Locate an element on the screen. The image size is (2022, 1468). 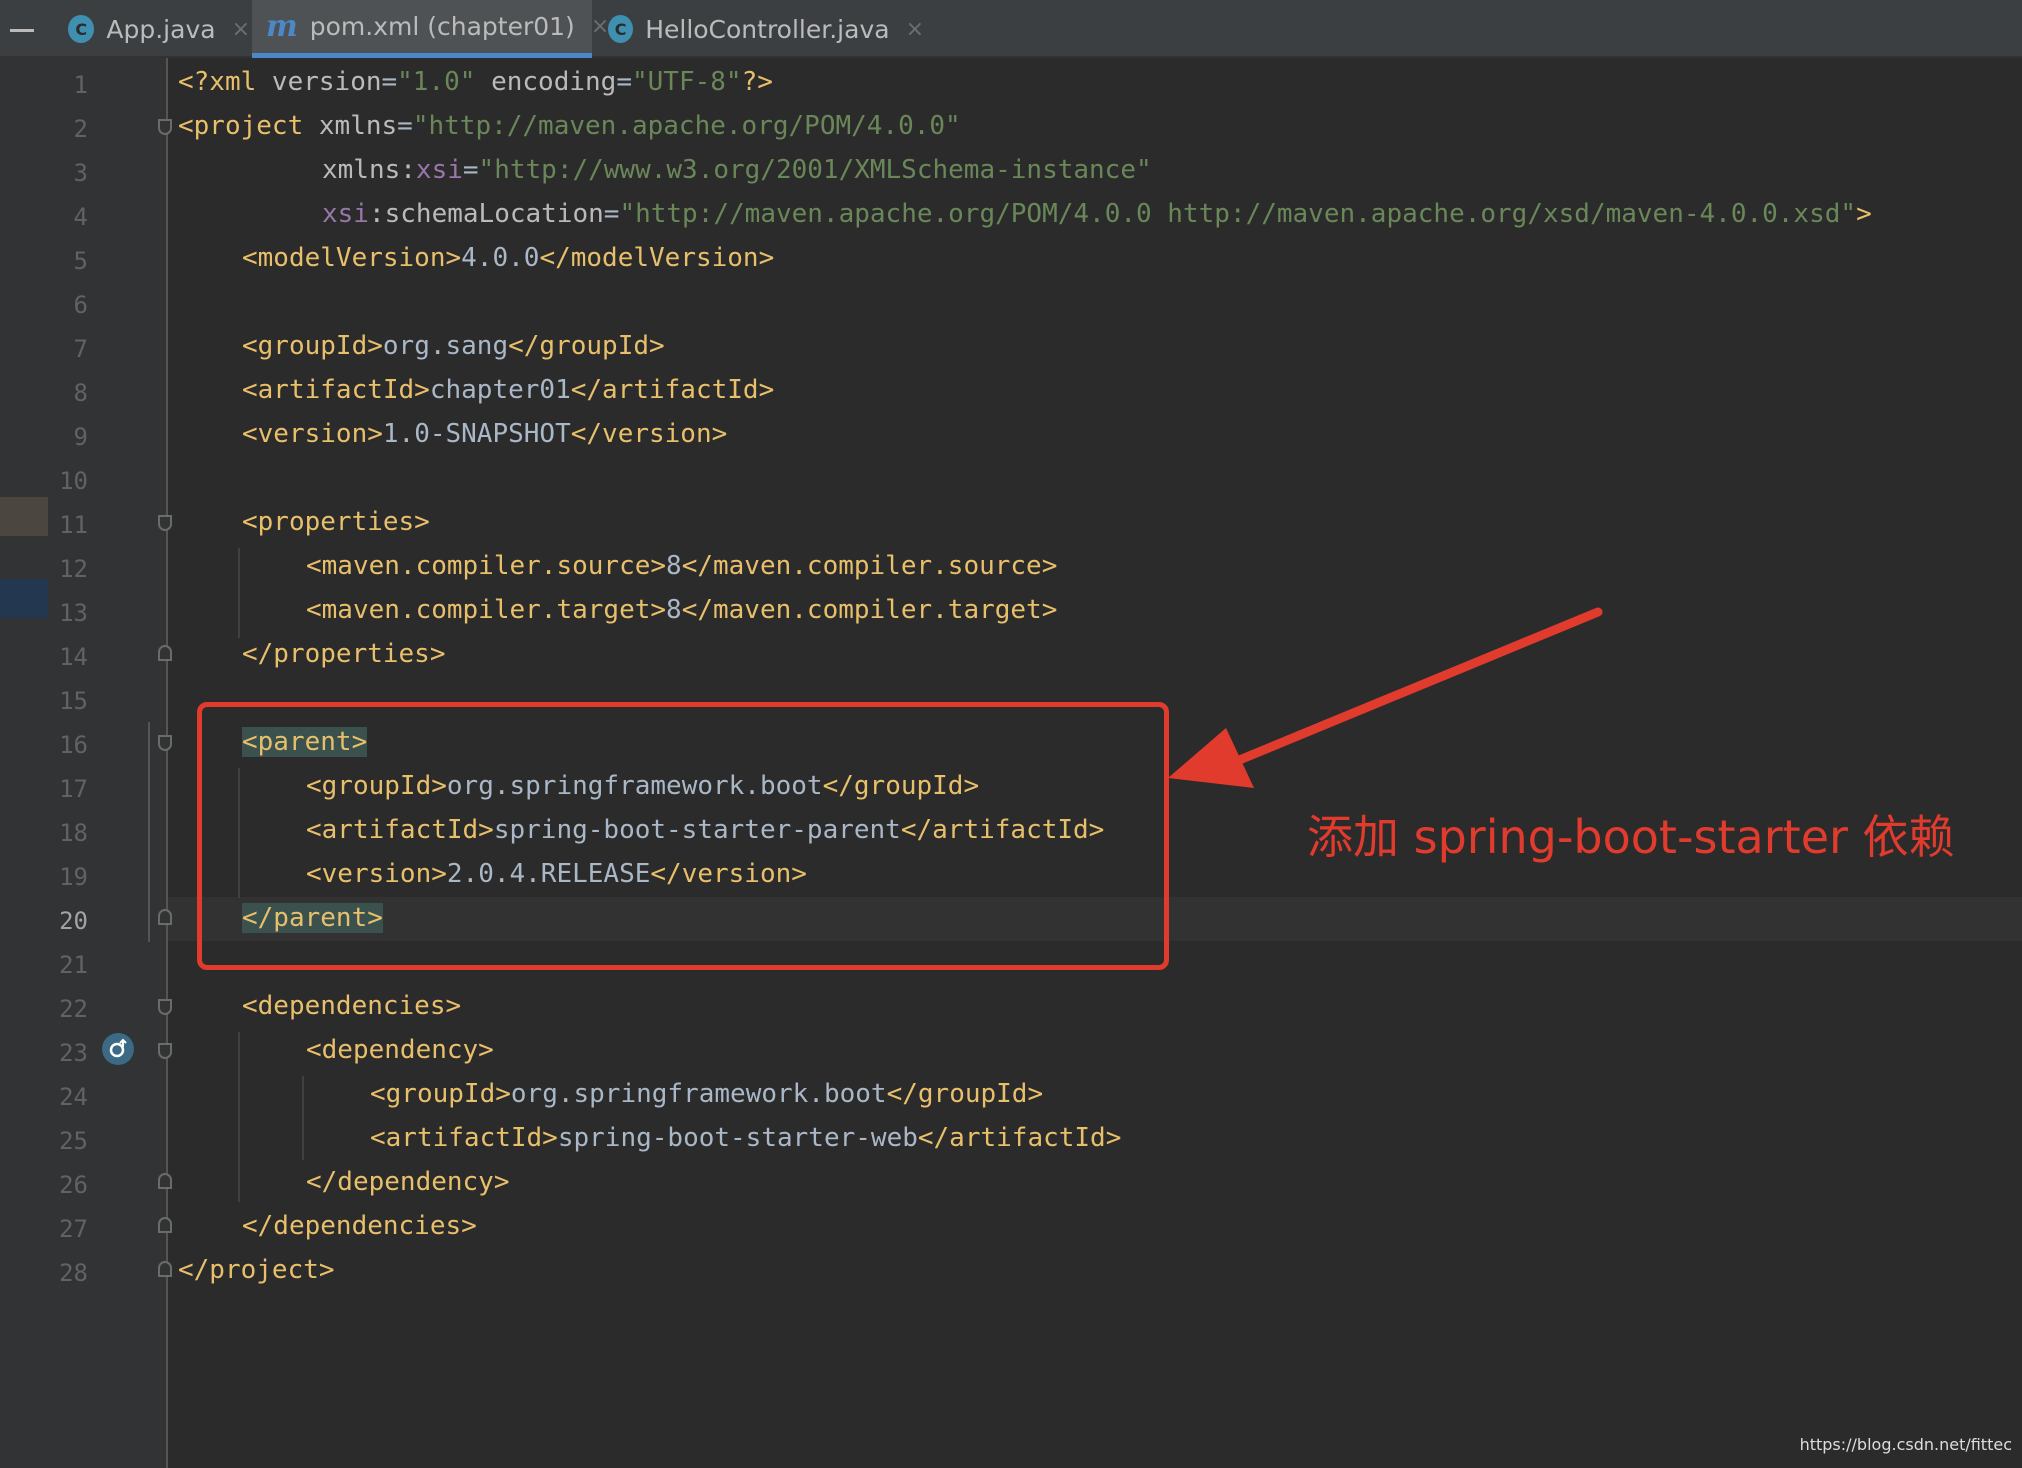
line-number: 28 is located at coordinates (73, 1273).